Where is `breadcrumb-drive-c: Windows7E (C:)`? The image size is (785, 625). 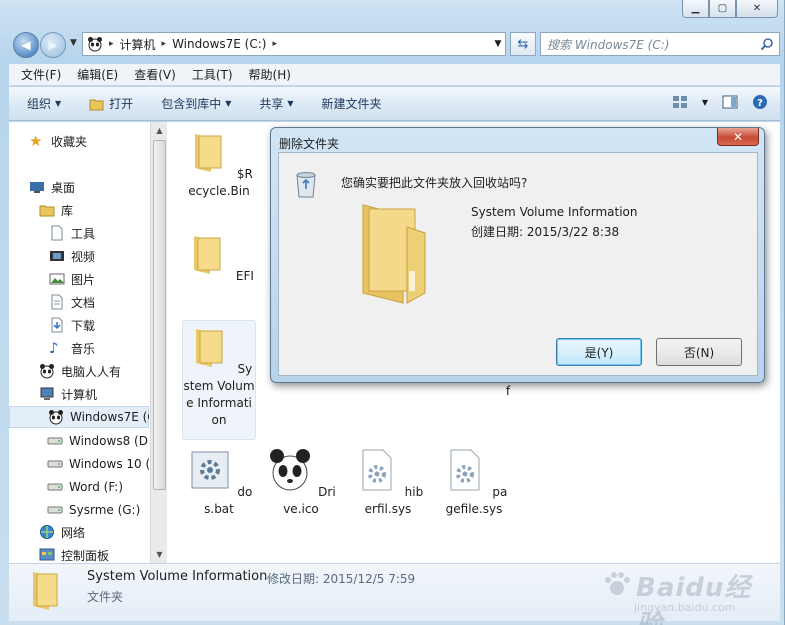 breadcrumb-drive-c: Windows7E (C:) is located at coordinates (219, 44).